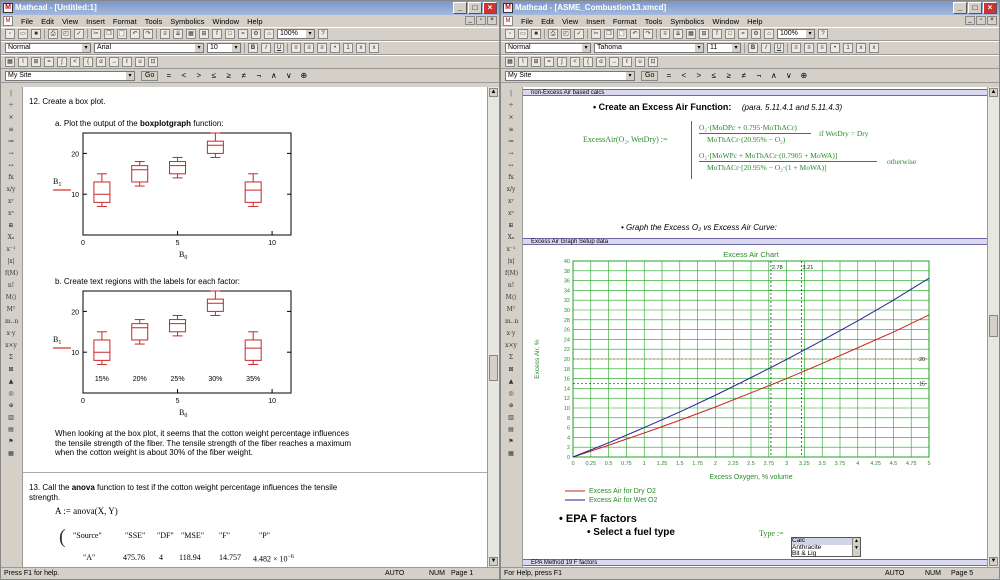 This screenshot has width=1000, height=580. I want to click on menu-format: Format, so click(625, 21).